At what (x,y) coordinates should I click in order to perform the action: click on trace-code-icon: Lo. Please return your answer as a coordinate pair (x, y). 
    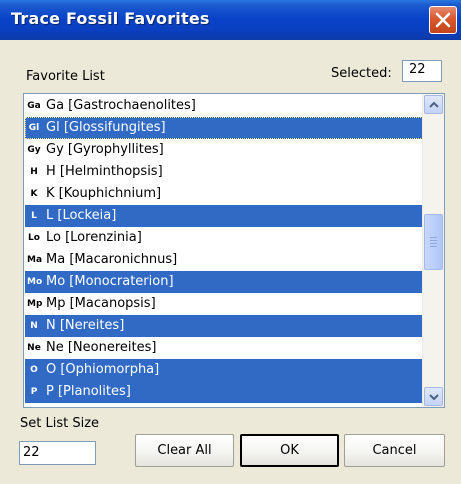
    Looking at the image, I should click on (34, 238).